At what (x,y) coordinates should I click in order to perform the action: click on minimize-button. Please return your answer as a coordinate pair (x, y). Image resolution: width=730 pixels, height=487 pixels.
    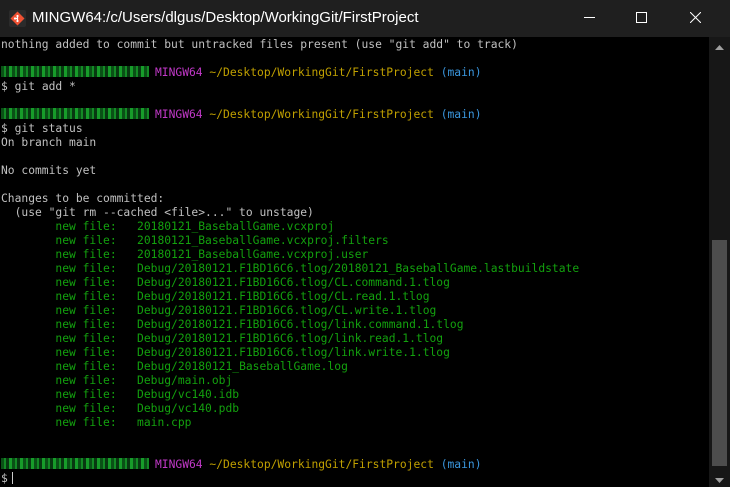
    Looking at the image, I should click on (589, 18).